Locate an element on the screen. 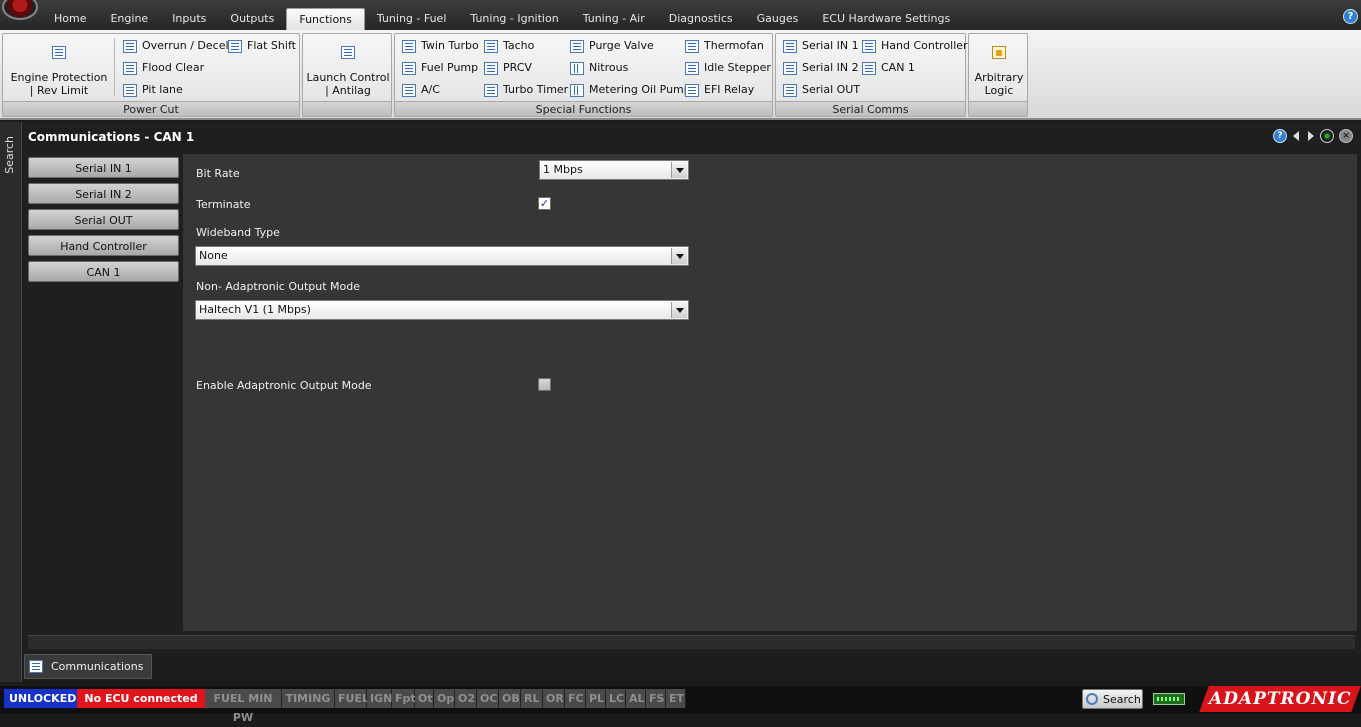 The height and width of the screenshot is (727, 1361). status-flag: ET is located at coordinates (676, 698).